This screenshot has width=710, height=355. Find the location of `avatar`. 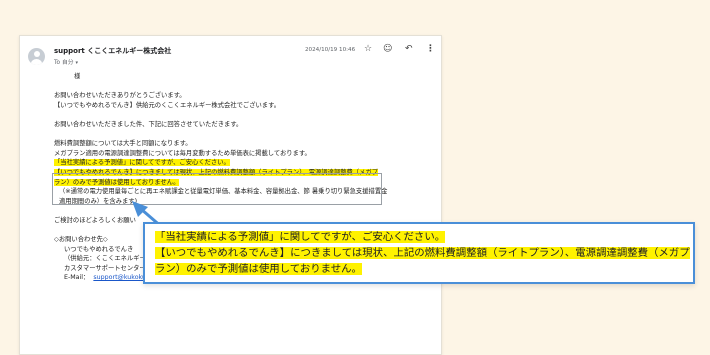

avatar is located at coordinates (36, 56).